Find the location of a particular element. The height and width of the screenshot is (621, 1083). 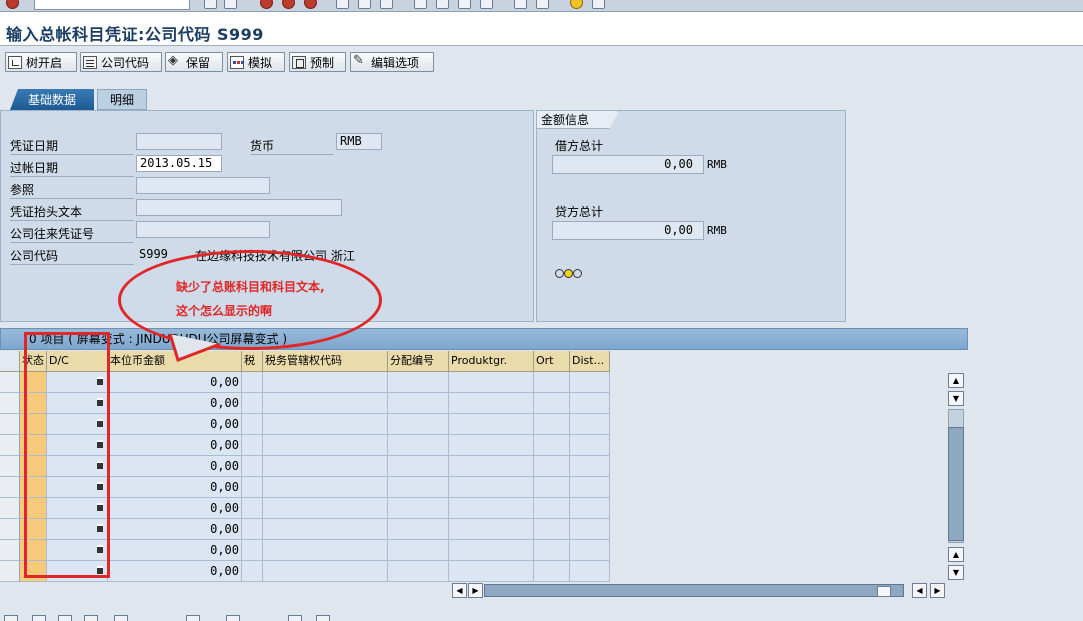

horizontal-scroll-track is located at coordinates (694, 590).